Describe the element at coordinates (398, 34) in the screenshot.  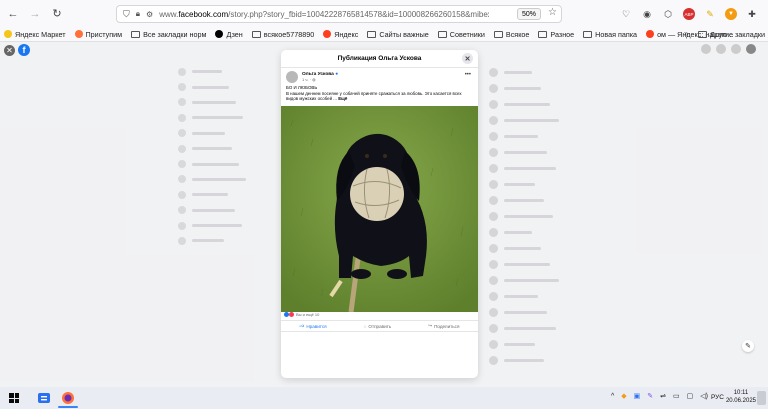
I see `bookmark-item: Сайты важные` at that location.